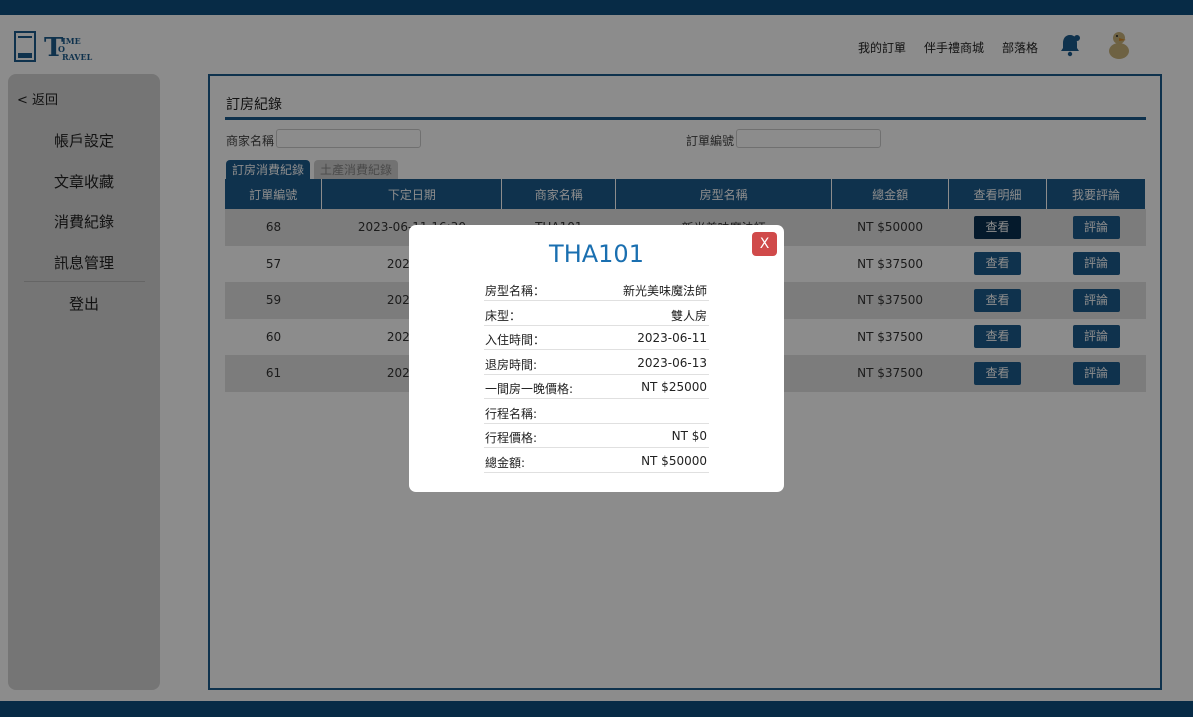 The width and height of the screenshot is (1193, 717). What do you see at coordinates (596, 387) in the screenshot?
I see `detail-row: 一間房一晚價格: NT $25000` at bounding box center [596, 387].